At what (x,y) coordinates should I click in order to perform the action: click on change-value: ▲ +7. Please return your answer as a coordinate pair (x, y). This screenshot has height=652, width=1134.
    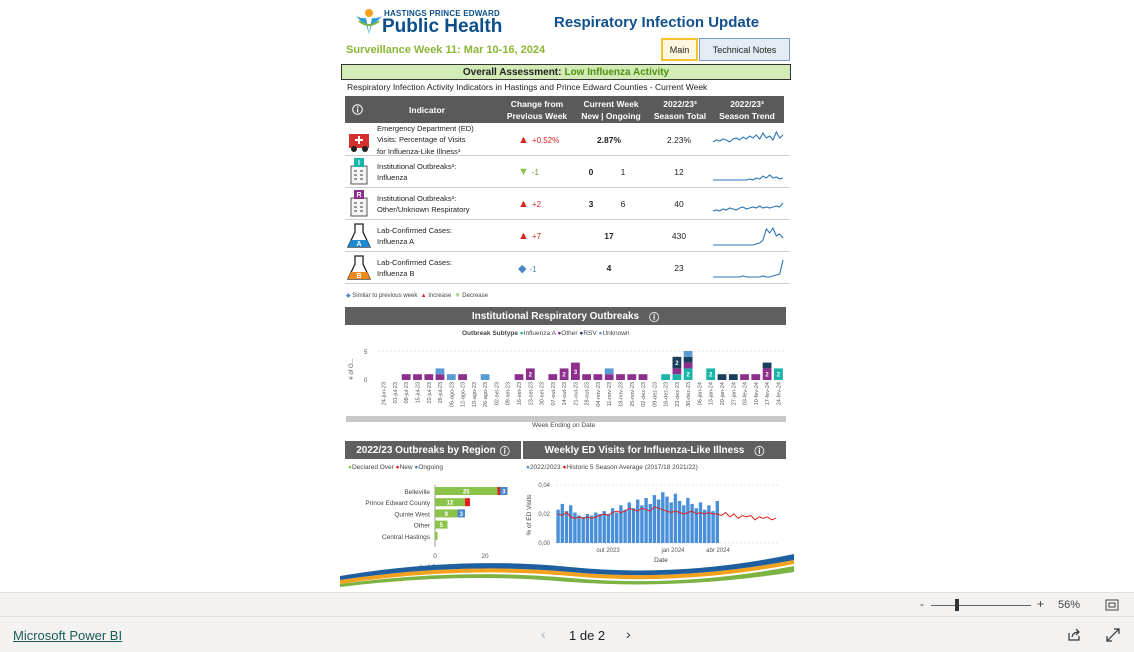
    Looking at the image, I should click on (529, 236).